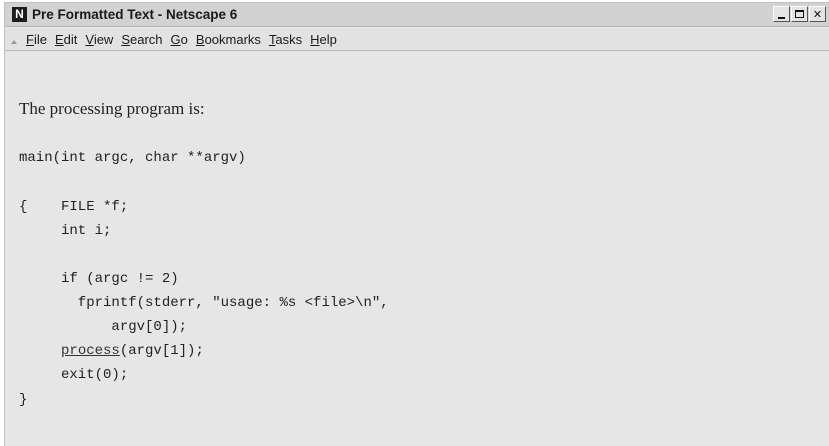  What do you see at coordinates (66, 39) in the screenshot?
I see `menu-edit: Edit` at bounding box center [66, 39].